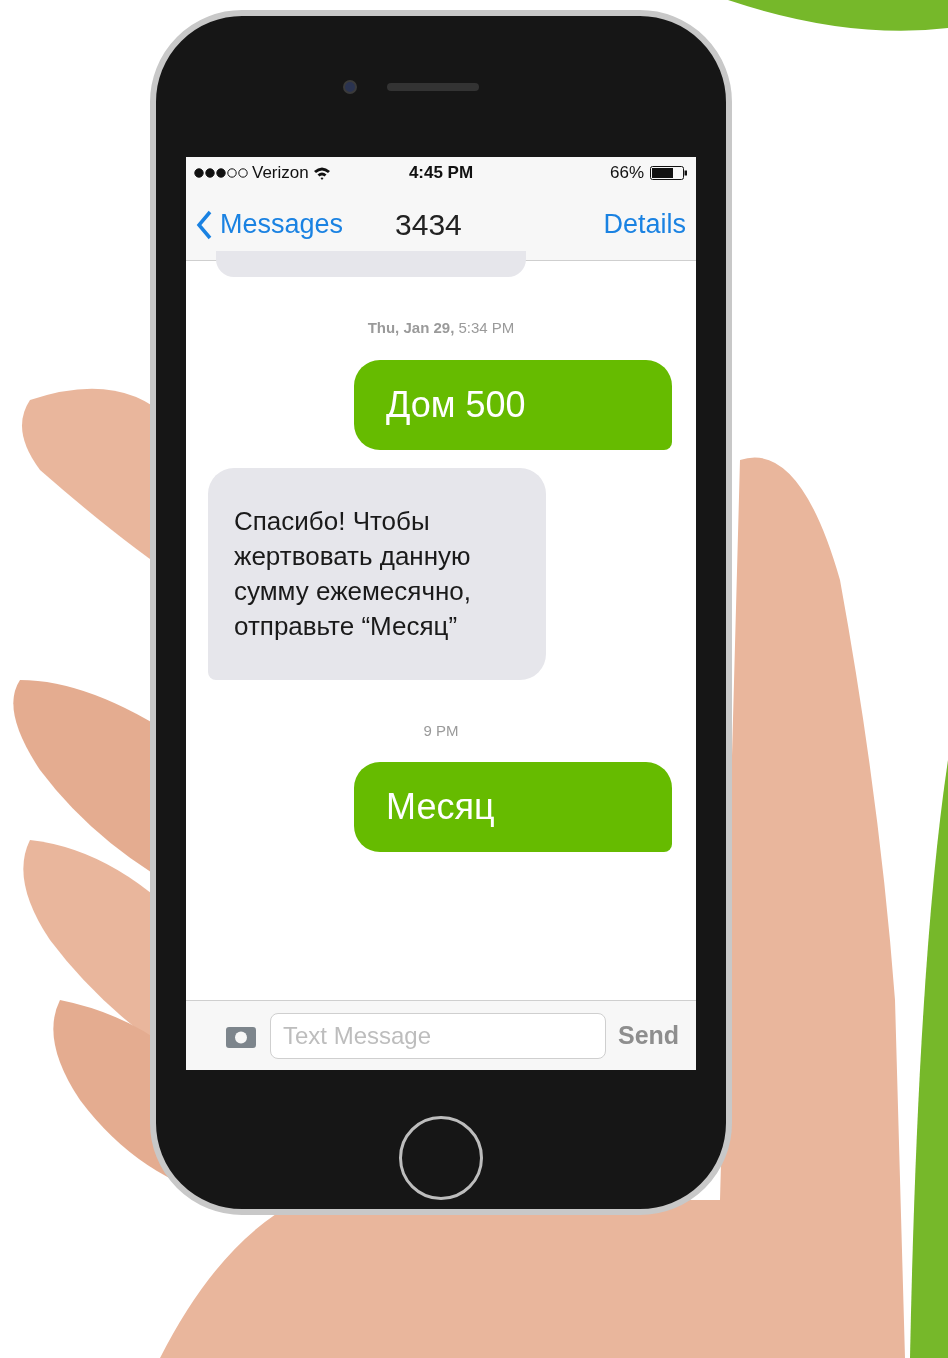 Image resolution: width=948 pixels, height=1358 pixels. What do you see at coordinates (626, 173) in the screenshot?
I see `battery-percentage: 66%` at bounding box center [626, 173].